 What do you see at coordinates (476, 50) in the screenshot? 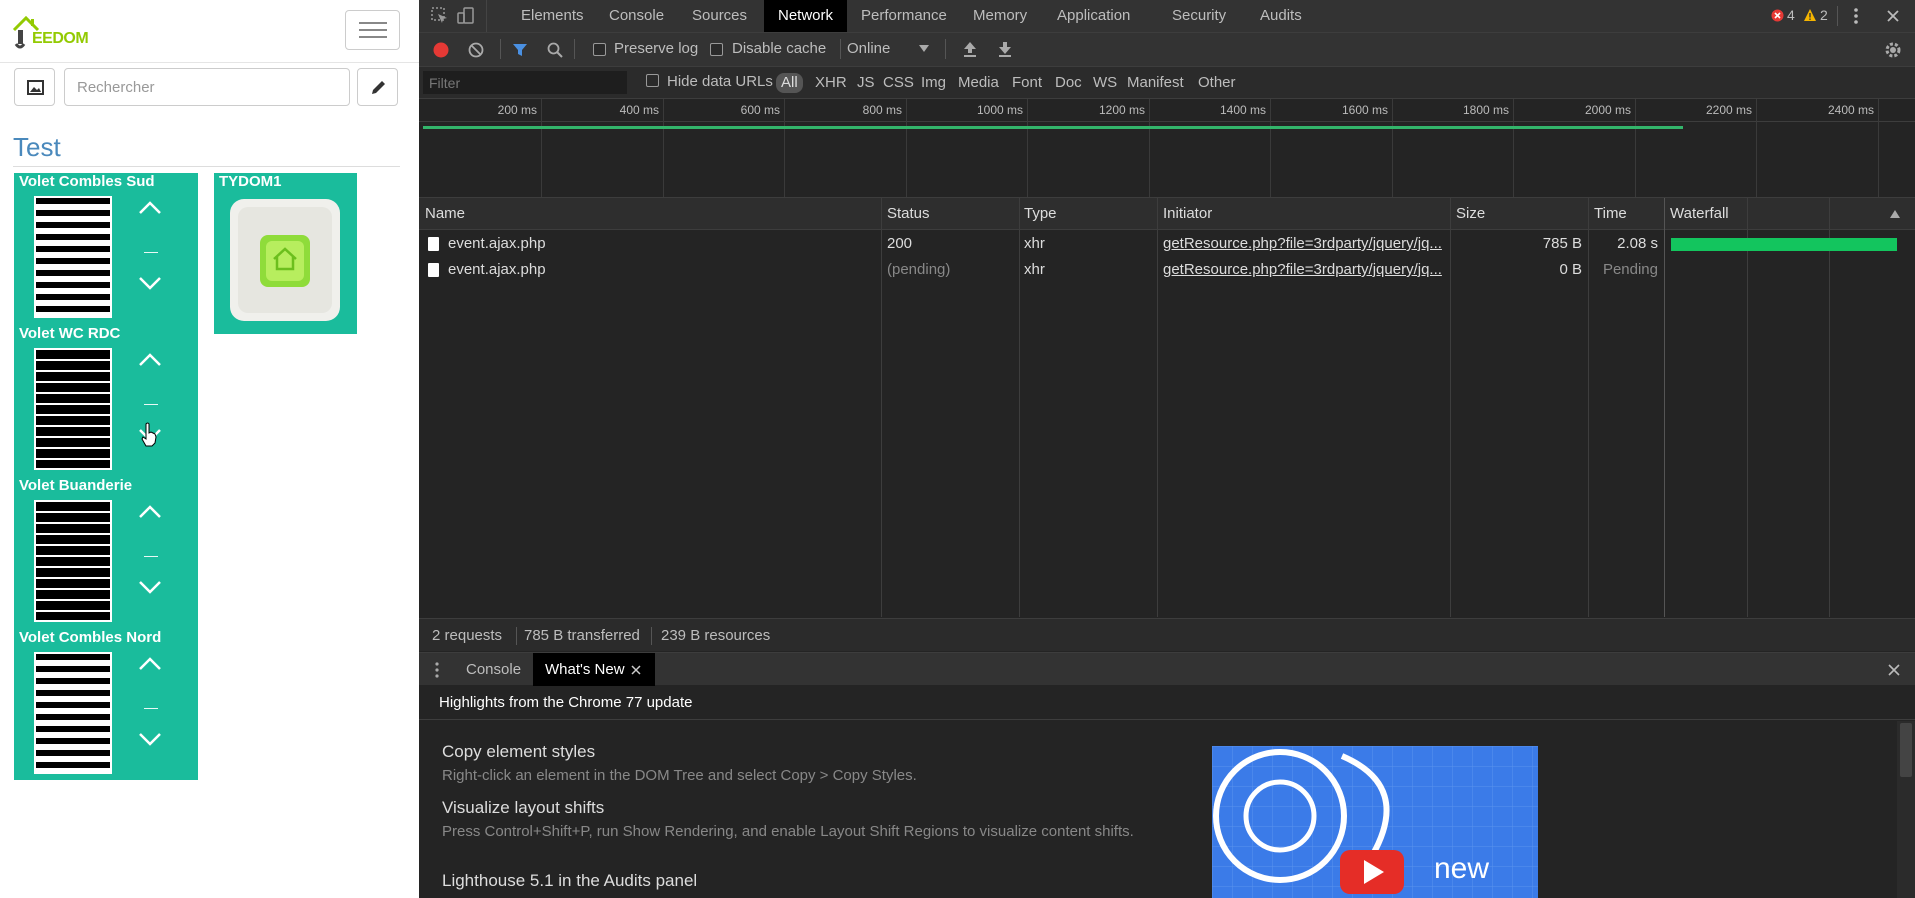
I see `clear-icon` at bounding box center [476, 50].